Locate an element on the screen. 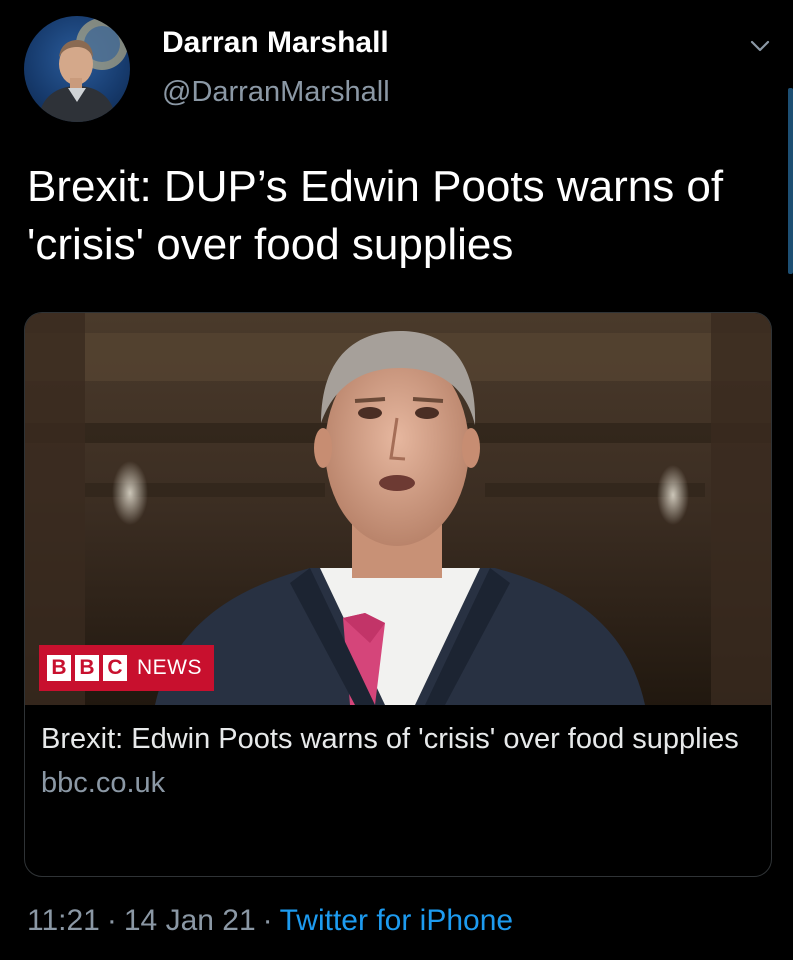 The width and height of the screenshot is (793, 960). tweet-time: 11:21 is located at coordinates (63, 920).